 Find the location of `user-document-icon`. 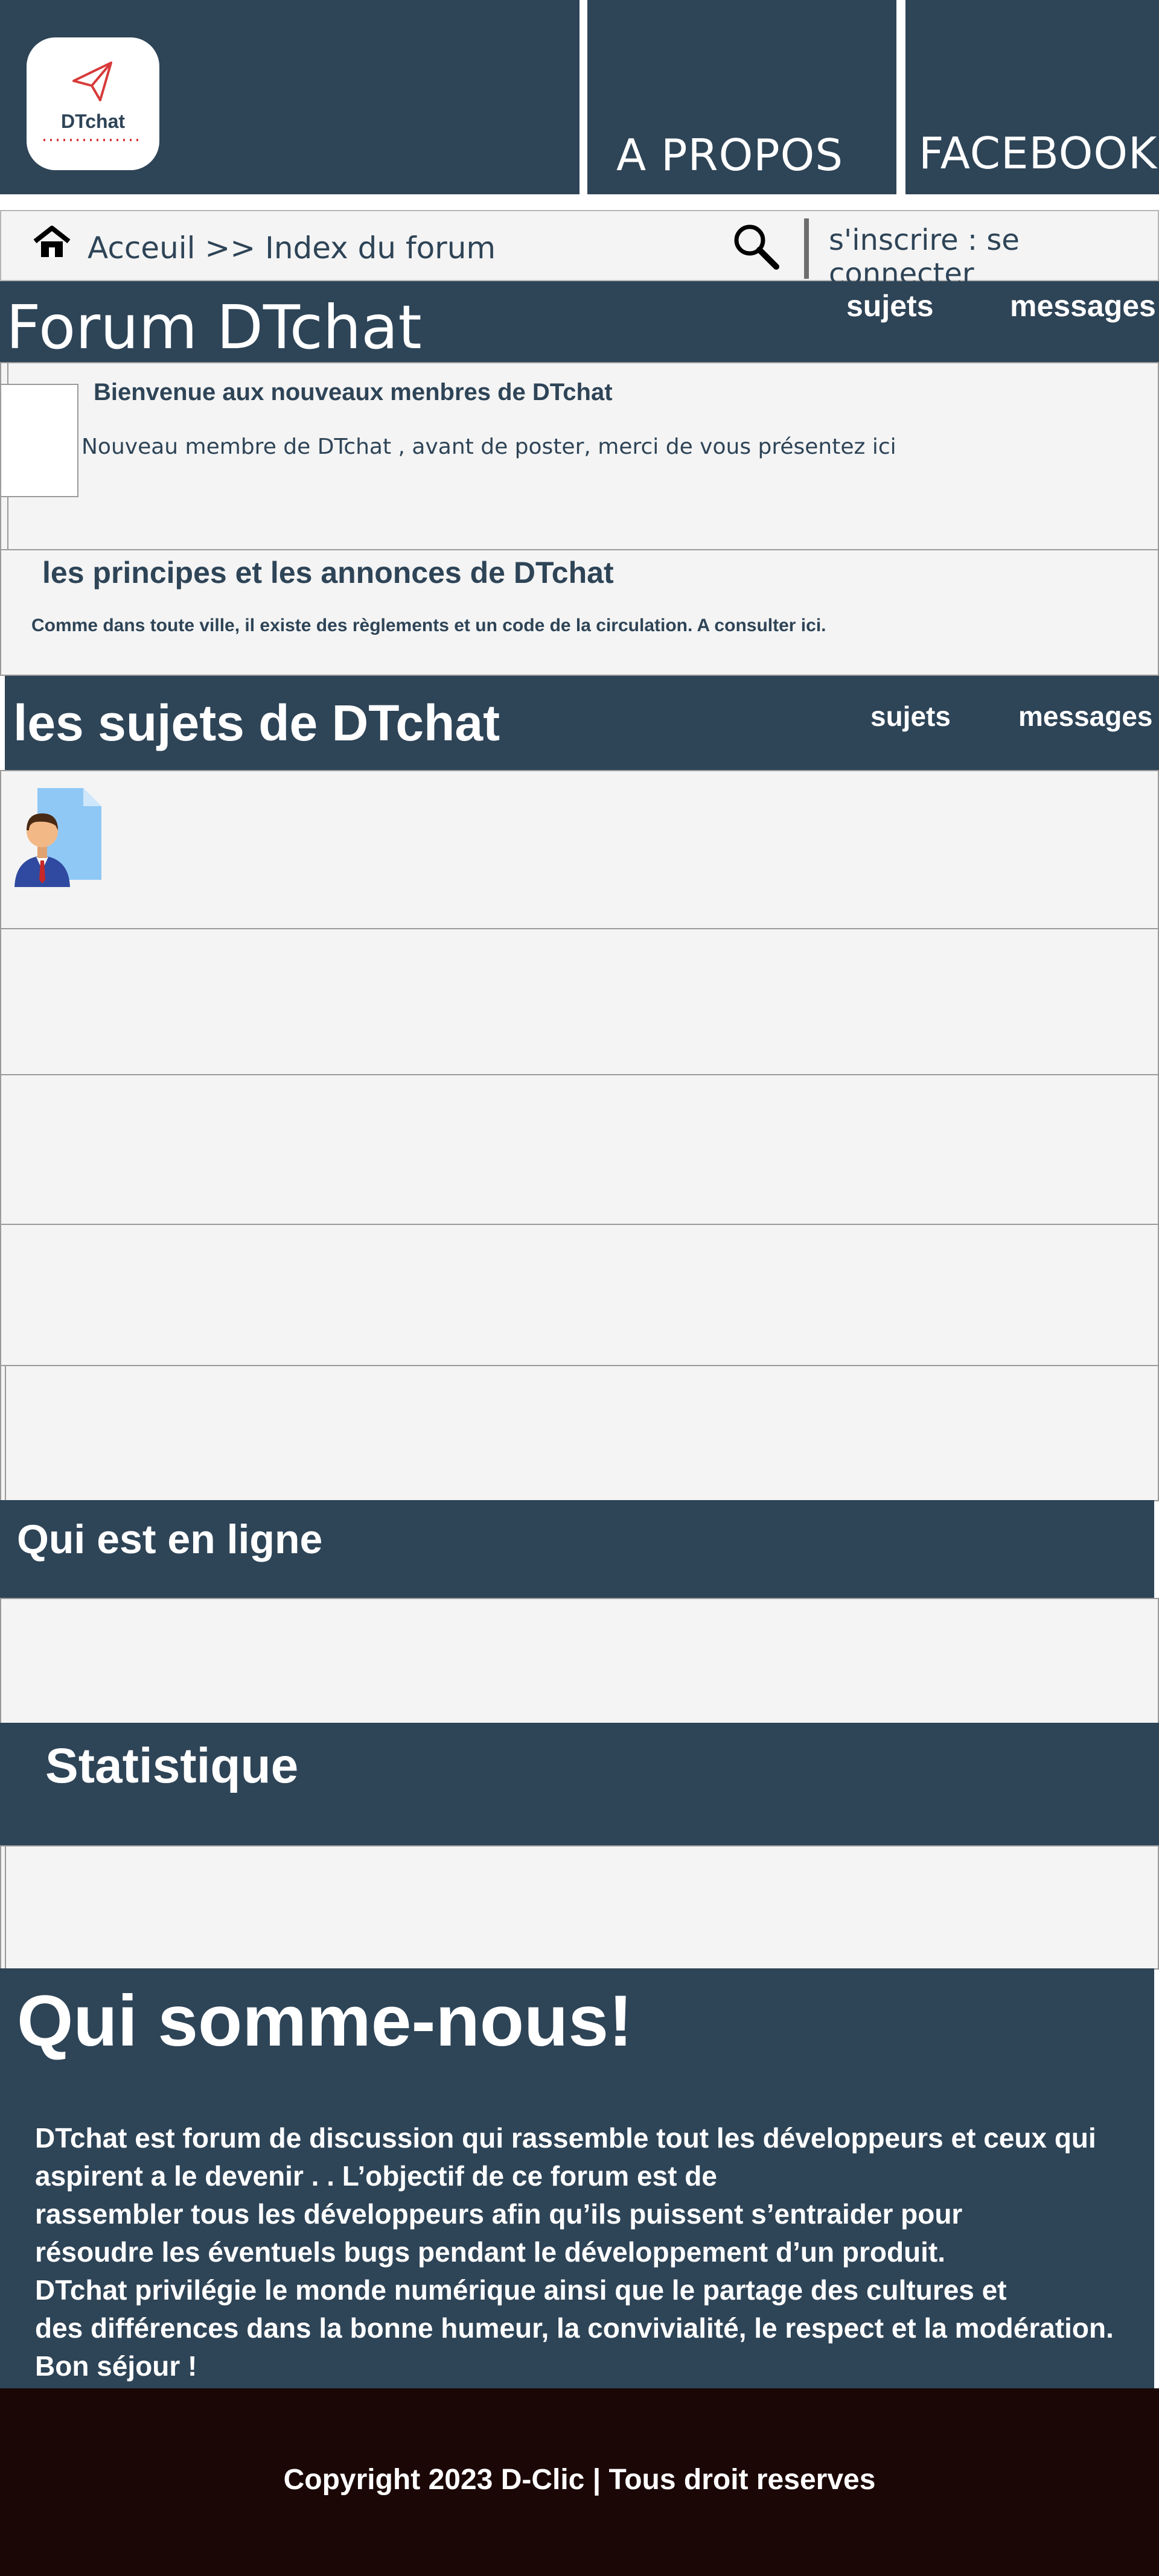

user-document-icon is located at coordinates (57, 837).